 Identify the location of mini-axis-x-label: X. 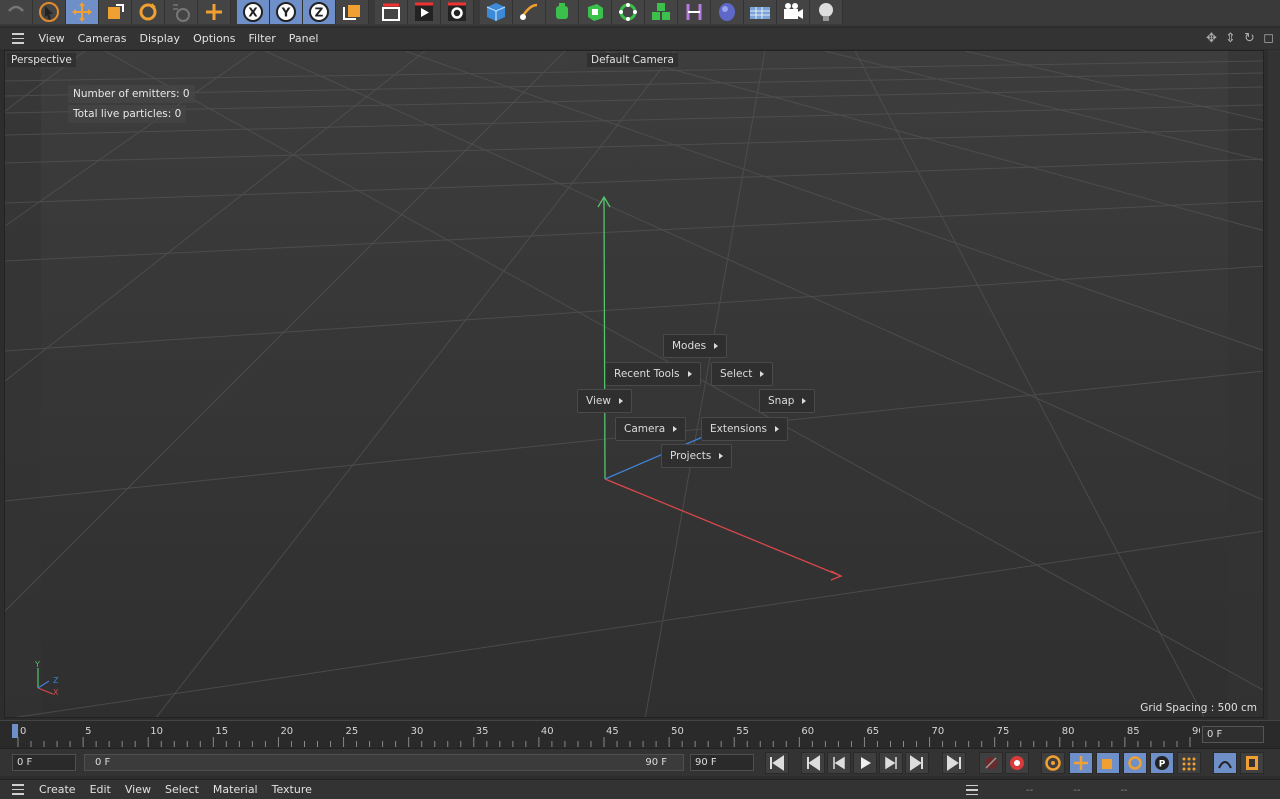
(56, 692).